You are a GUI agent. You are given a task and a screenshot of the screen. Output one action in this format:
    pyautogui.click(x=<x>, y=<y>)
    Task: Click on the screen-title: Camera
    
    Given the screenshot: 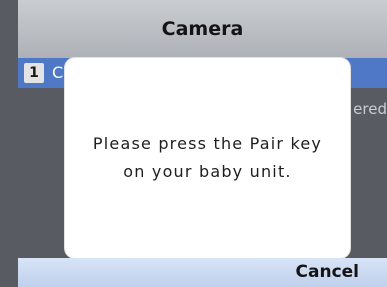 What is the action you would take?
    pyautogui.click(x=202, y=29)
    